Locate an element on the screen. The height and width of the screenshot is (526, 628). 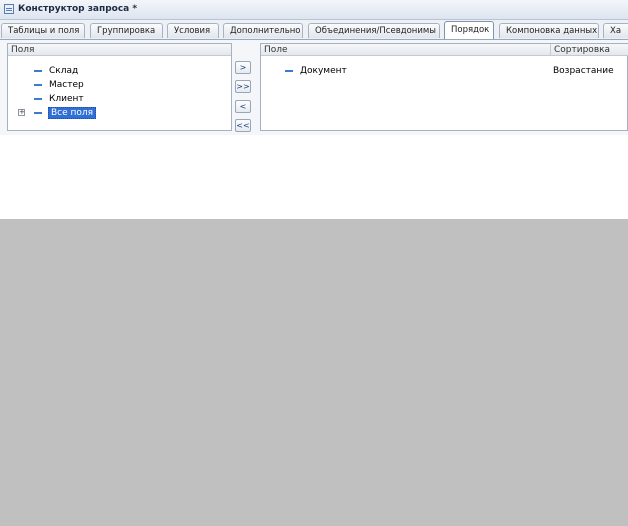
fields-tree: Поля Склад Мастер Клиент + Все поля is located at coordinates (119, 87).